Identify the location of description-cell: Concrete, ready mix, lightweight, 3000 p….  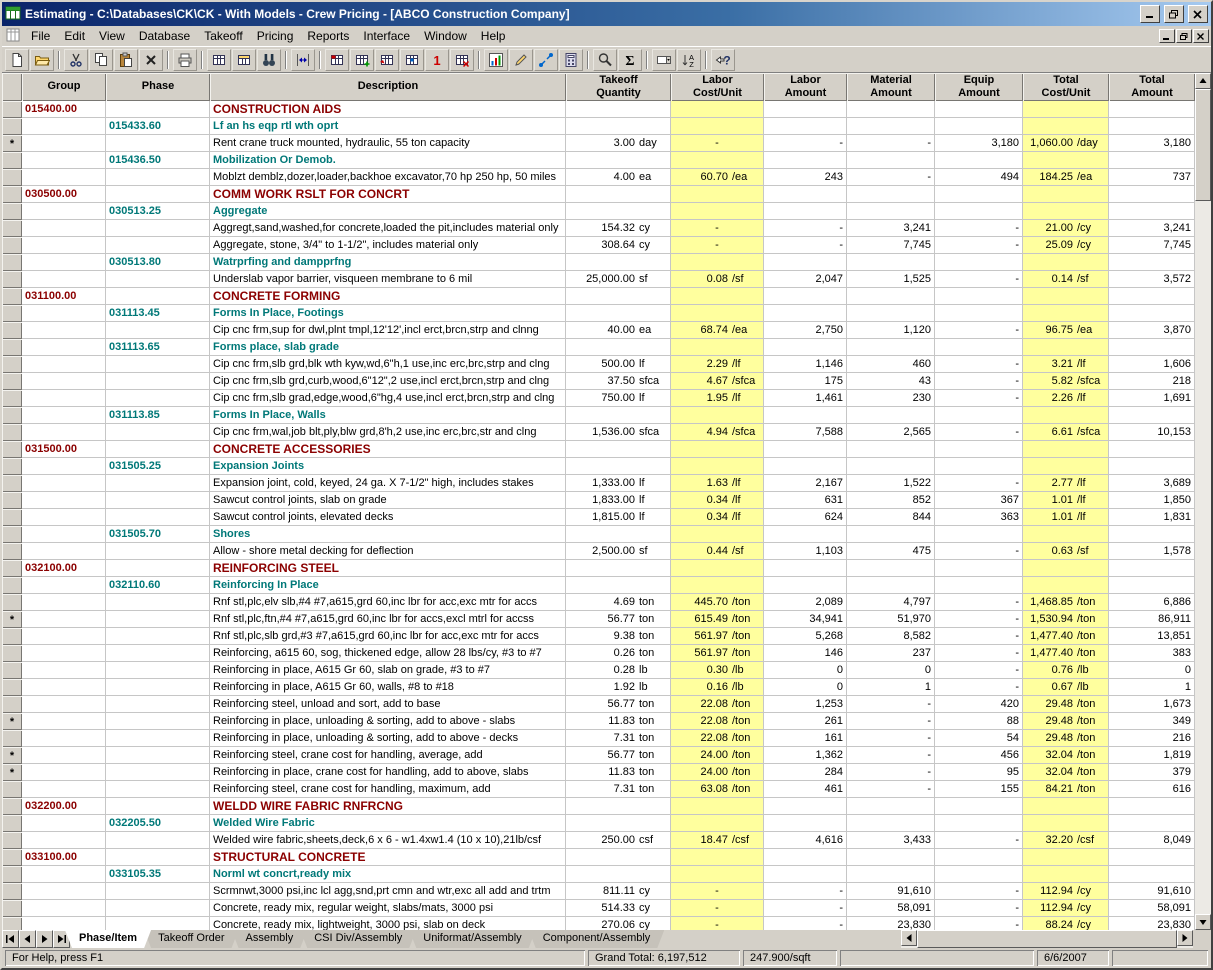
(388, 923).